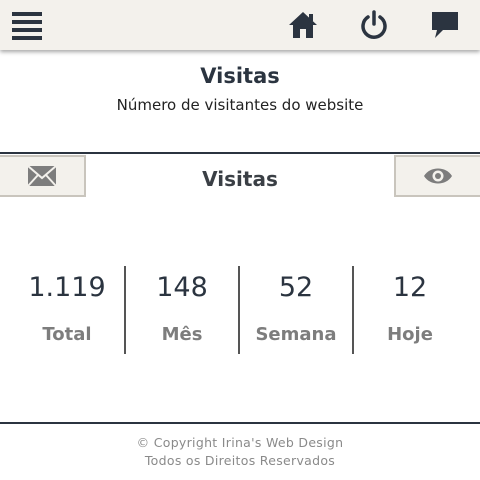  What do you see at coordinates (240, 460) in the screenshot?
I see `footer-rights: Todos os Direitos Reservados` at bounding box center [240, 460].